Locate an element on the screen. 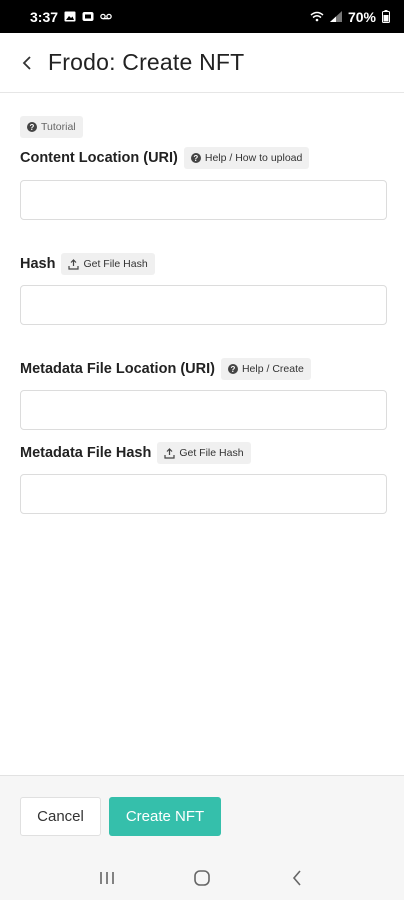 This screenshot has width=404, height=900. back-icon is located at coordinates (296, 877).